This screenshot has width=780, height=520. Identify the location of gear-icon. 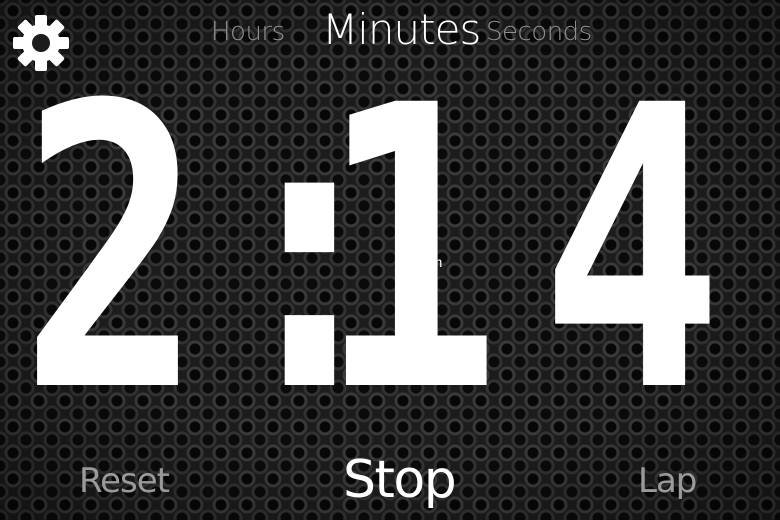
(41, 43).